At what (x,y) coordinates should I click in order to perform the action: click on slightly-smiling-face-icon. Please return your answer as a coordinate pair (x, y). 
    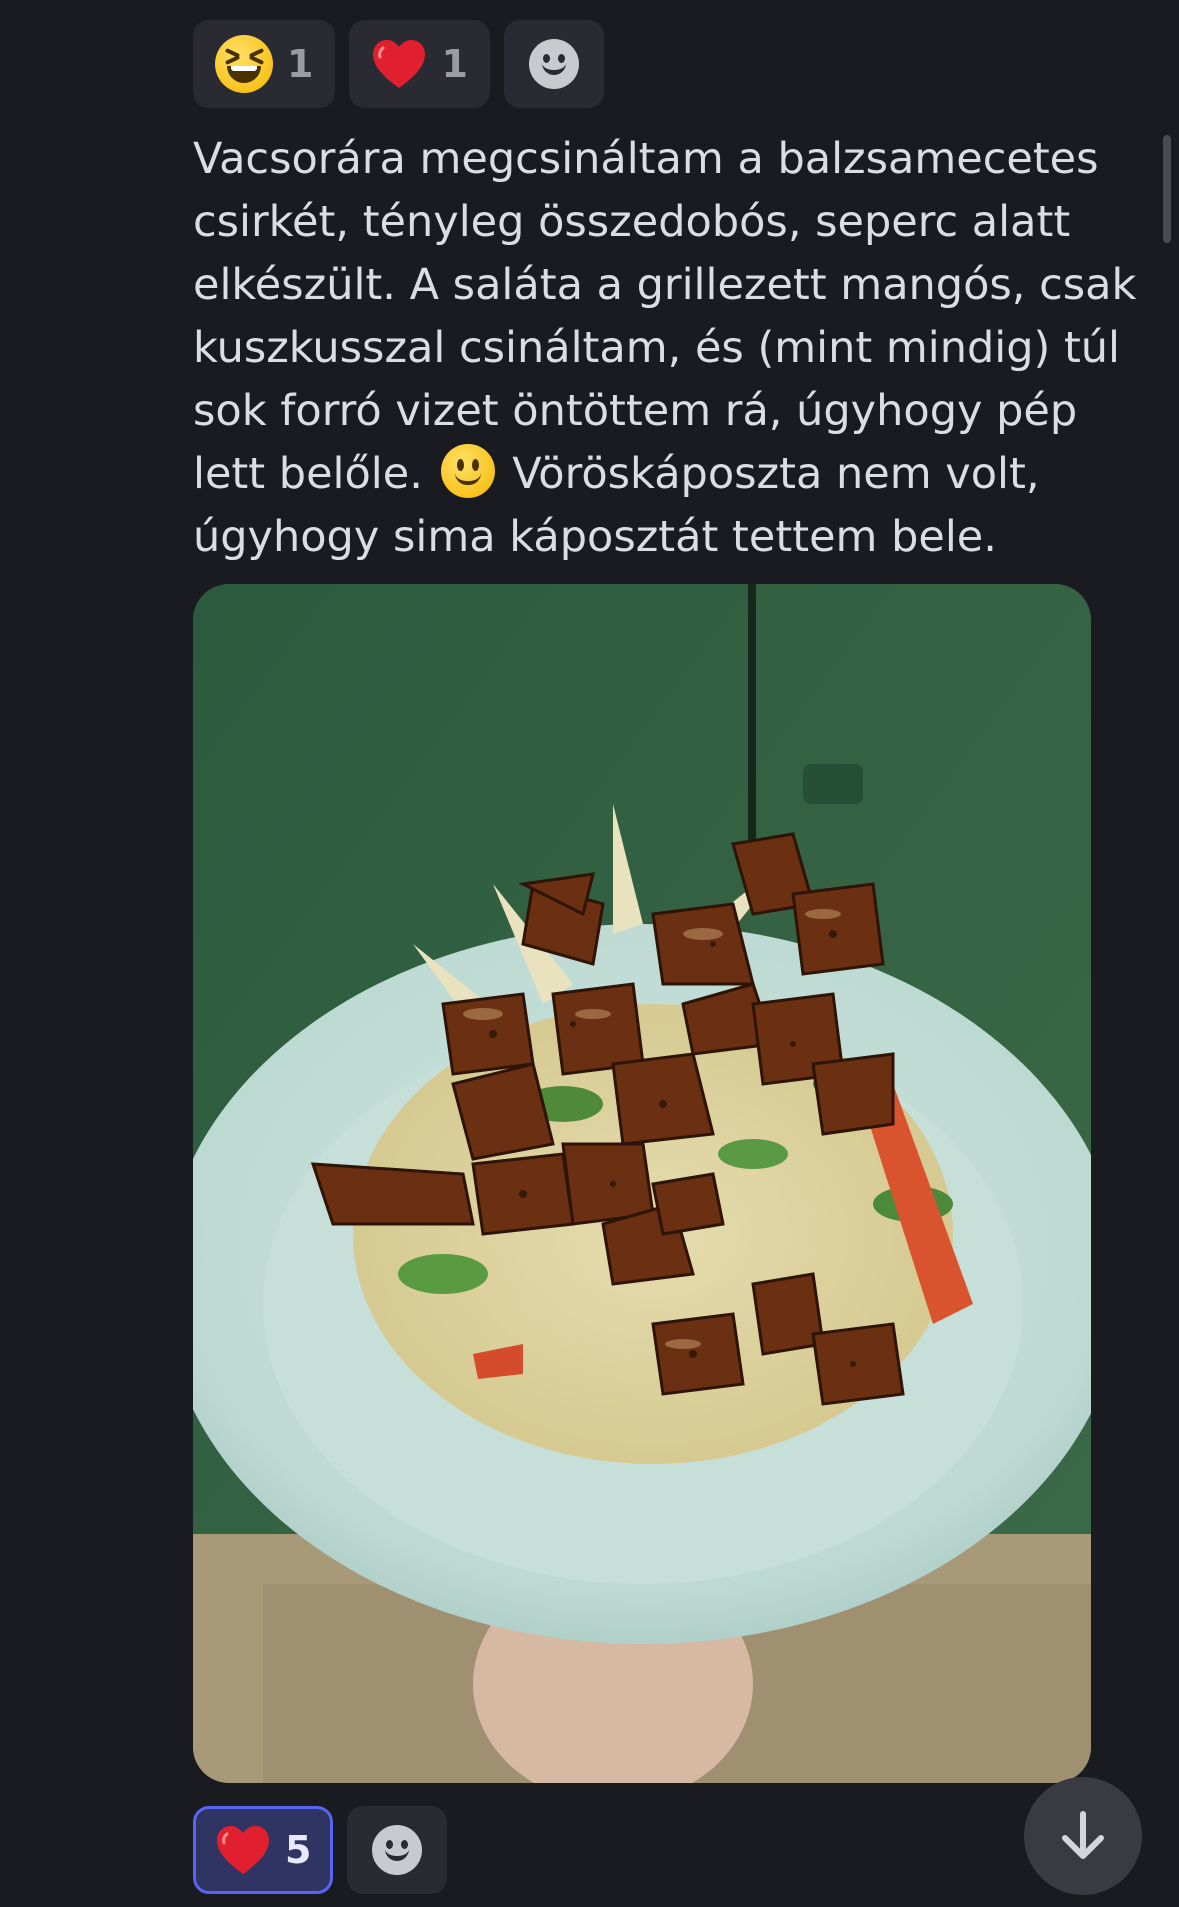
    Looking at the image, I should click on (467, 471).